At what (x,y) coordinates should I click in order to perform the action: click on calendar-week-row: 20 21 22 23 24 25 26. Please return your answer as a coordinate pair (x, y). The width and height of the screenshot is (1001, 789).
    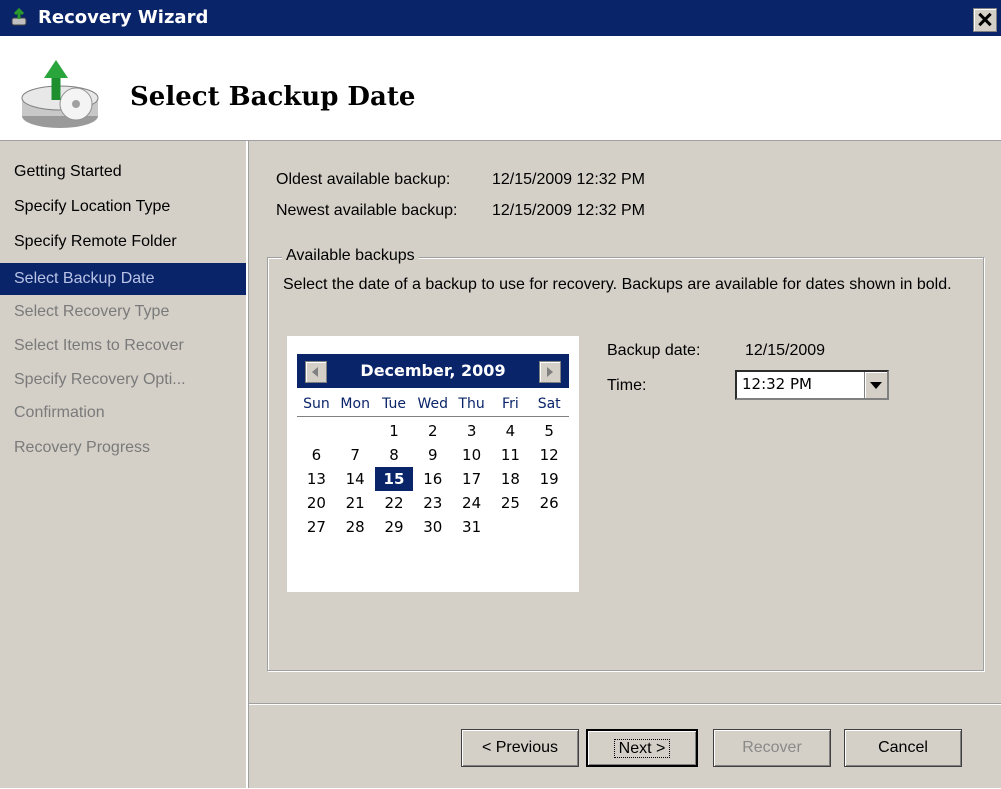
    Looking at the image, I should click on (433, 503).